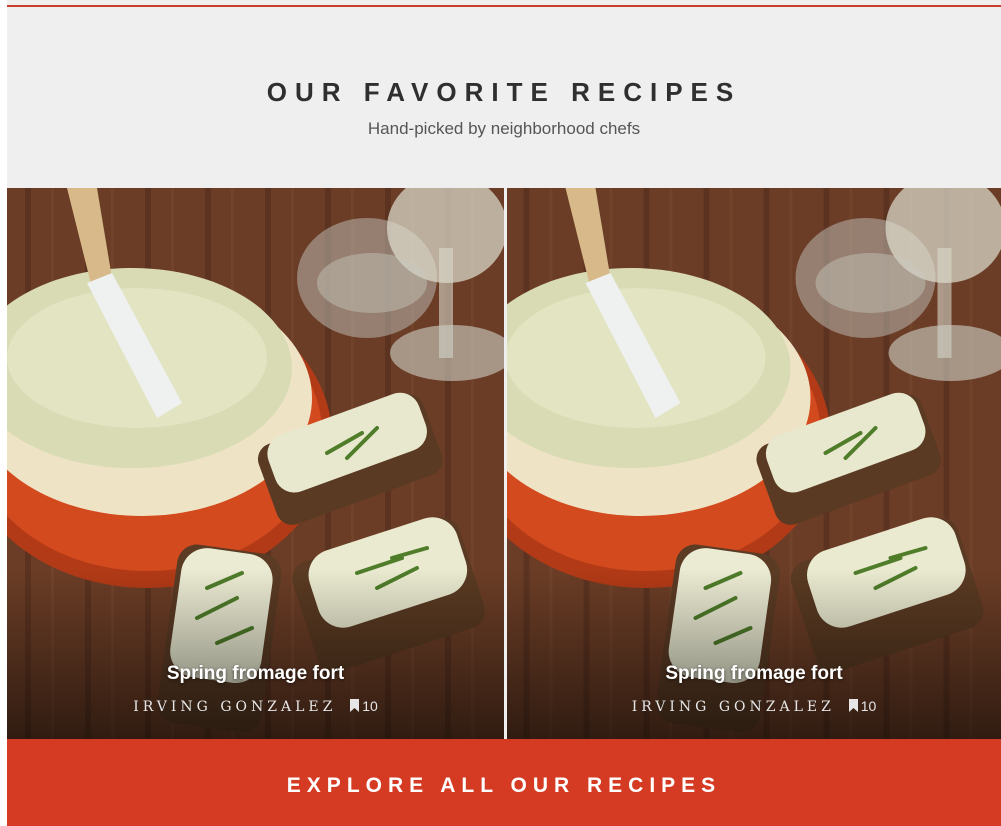 The width and height of the screenshot is (1001, 826). I want to click on section-subtitle: Hand-picked by neighborhood chefs, so click(504, 128).